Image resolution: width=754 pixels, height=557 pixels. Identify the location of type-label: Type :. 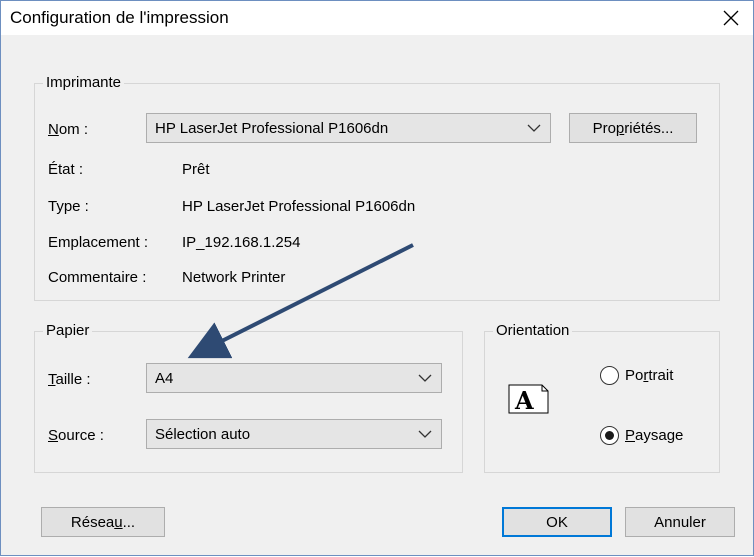
(68, 206).